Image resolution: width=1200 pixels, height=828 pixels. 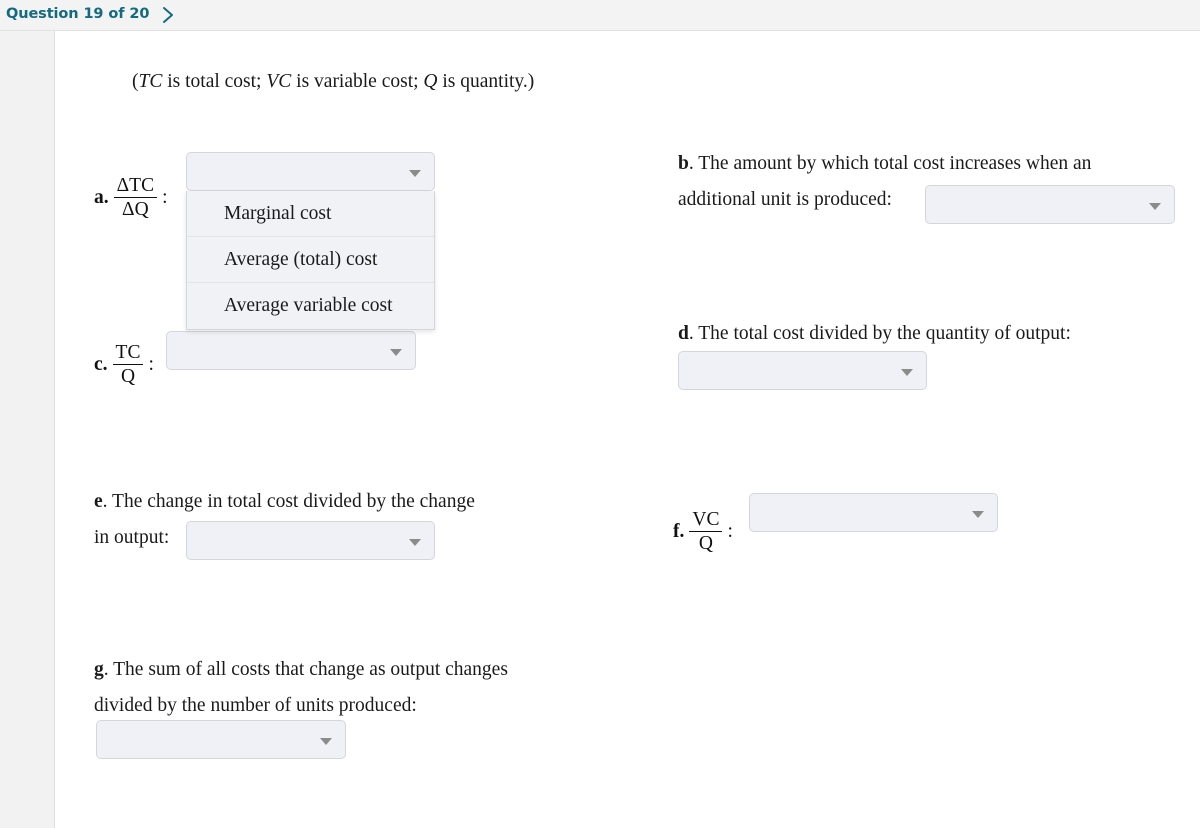 What do you see at coordinates (151, 364) in the screenshot?
I see `item-c-colon: :` at bounding box center [151, 364].